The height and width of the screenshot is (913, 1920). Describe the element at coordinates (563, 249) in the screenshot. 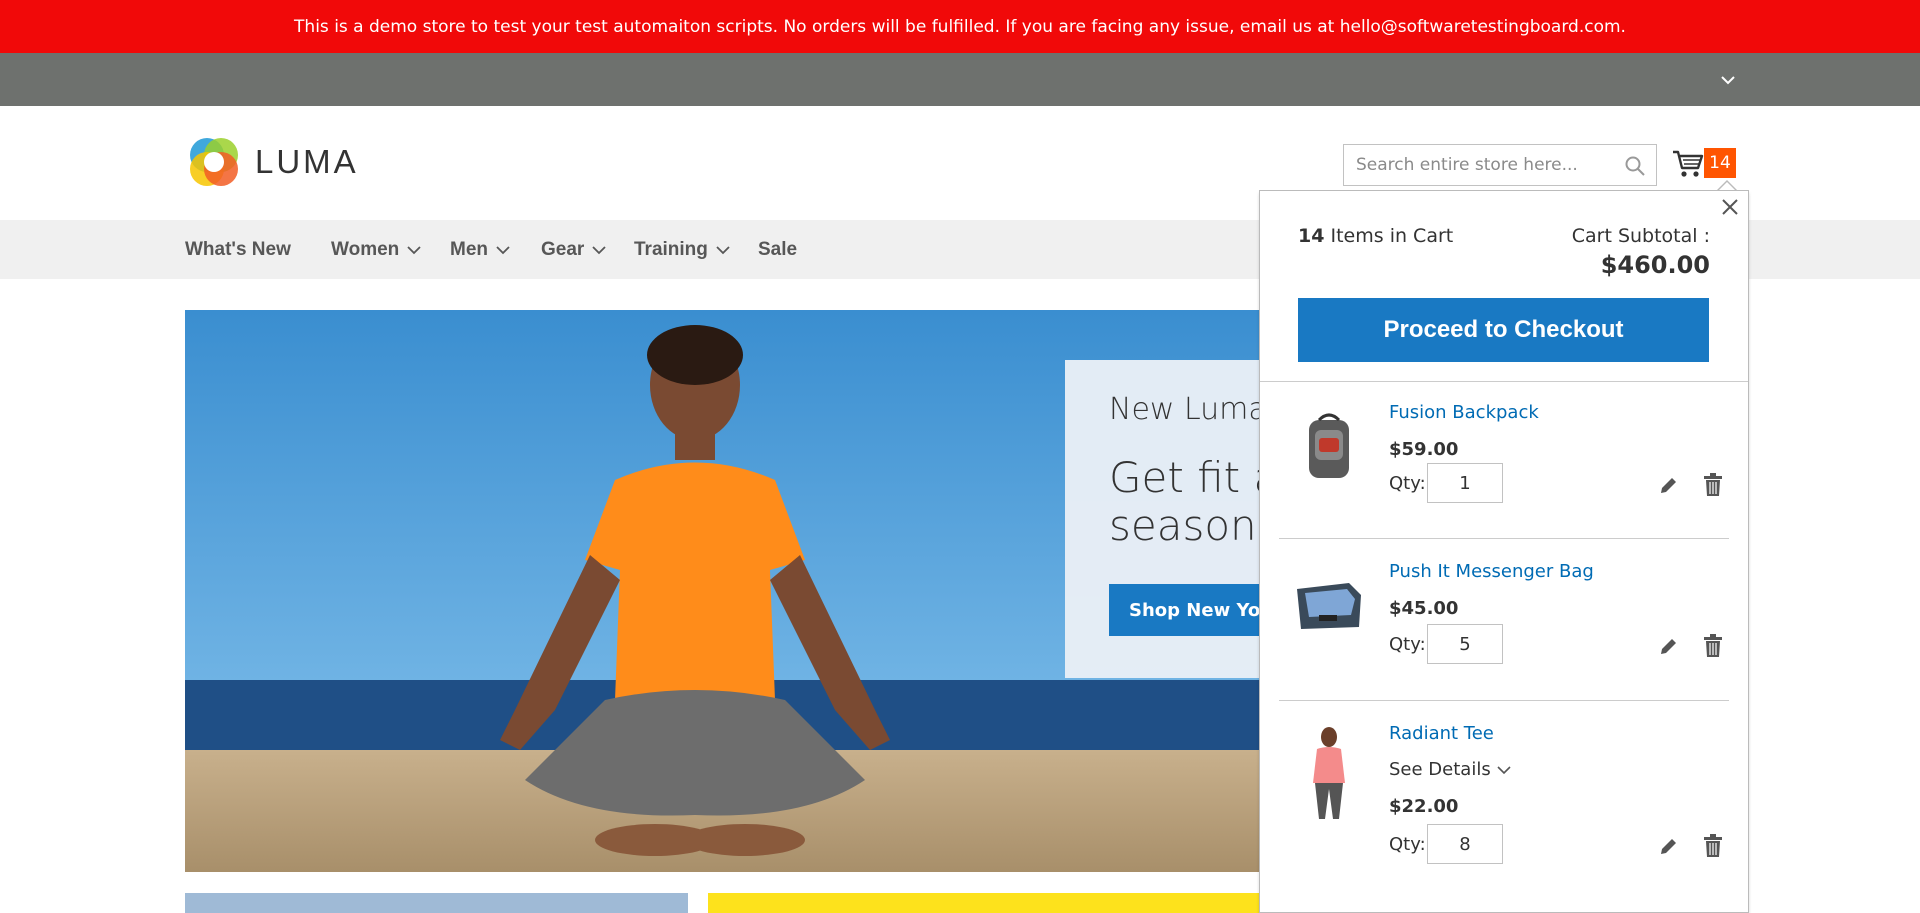

I see `nav-item-label: Gear` at that location.